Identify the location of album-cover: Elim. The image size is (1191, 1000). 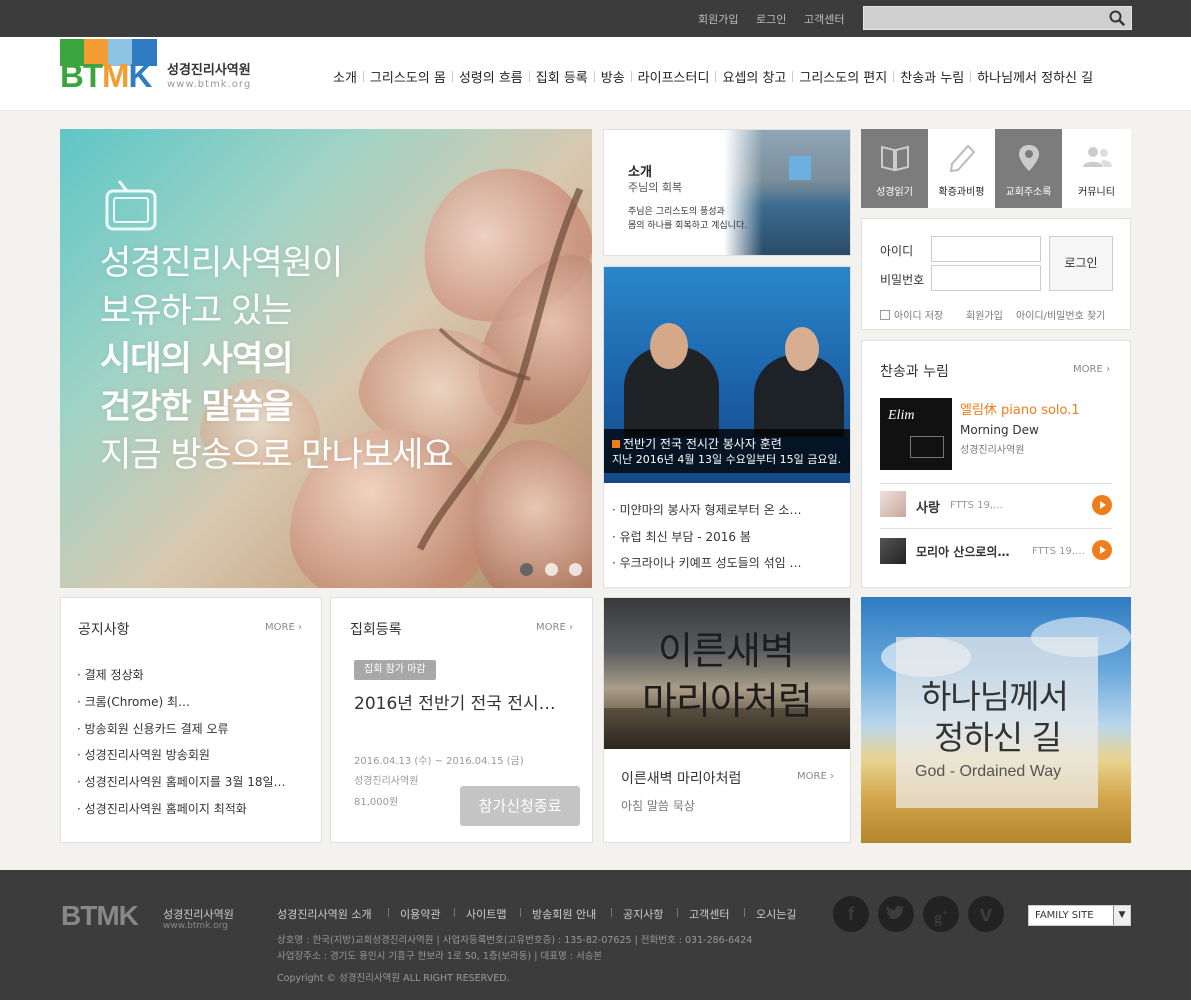
(916, 434).